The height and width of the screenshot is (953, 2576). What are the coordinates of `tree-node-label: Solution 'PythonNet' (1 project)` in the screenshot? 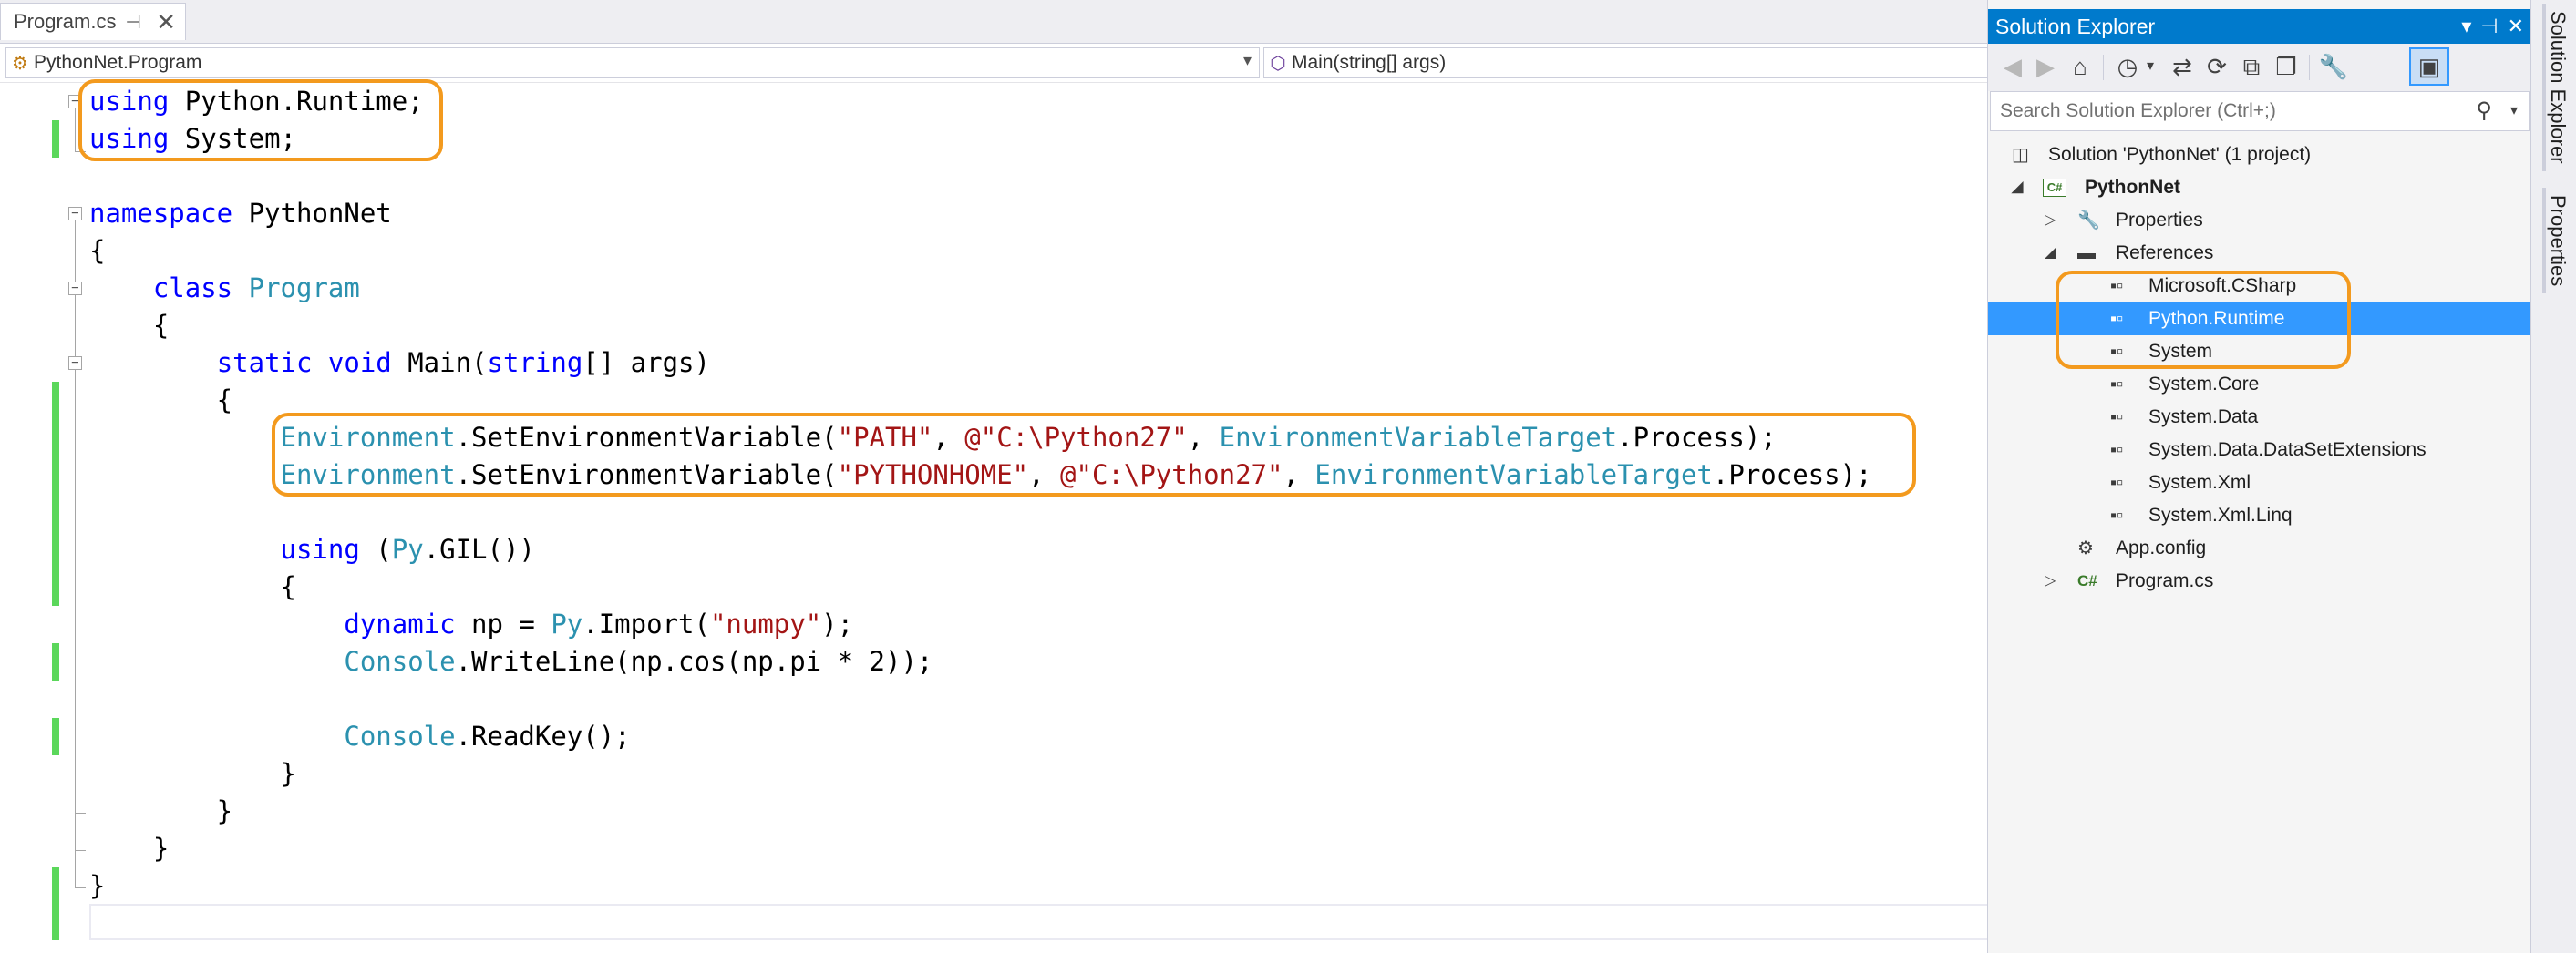 It's located at (2180, 154).